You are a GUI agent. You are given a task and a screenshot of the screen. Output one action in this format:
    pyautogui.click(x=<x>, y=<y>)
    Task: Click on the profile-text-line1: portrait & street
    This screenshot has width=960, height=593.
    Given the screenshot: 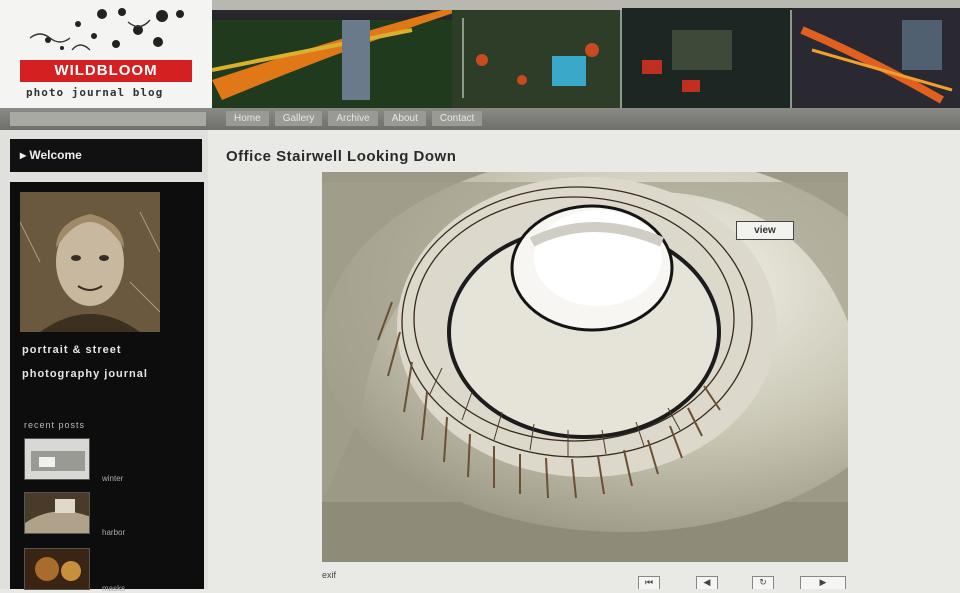 What is the action you would take?
    pyautogui.click(x=72, y=350)
    